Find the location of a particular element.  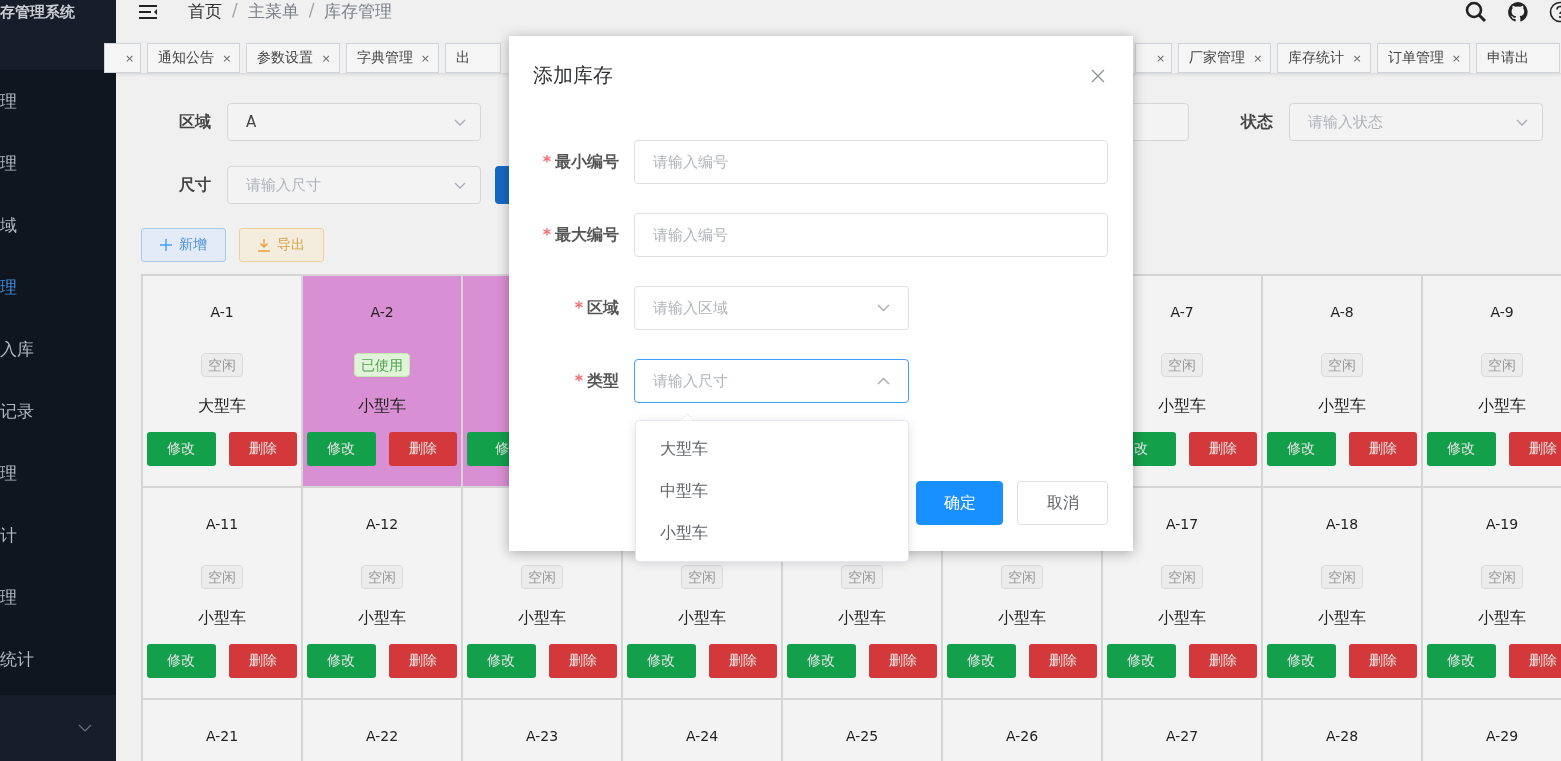

sidebar-item: 入库 is located at coordinates (58, 349).